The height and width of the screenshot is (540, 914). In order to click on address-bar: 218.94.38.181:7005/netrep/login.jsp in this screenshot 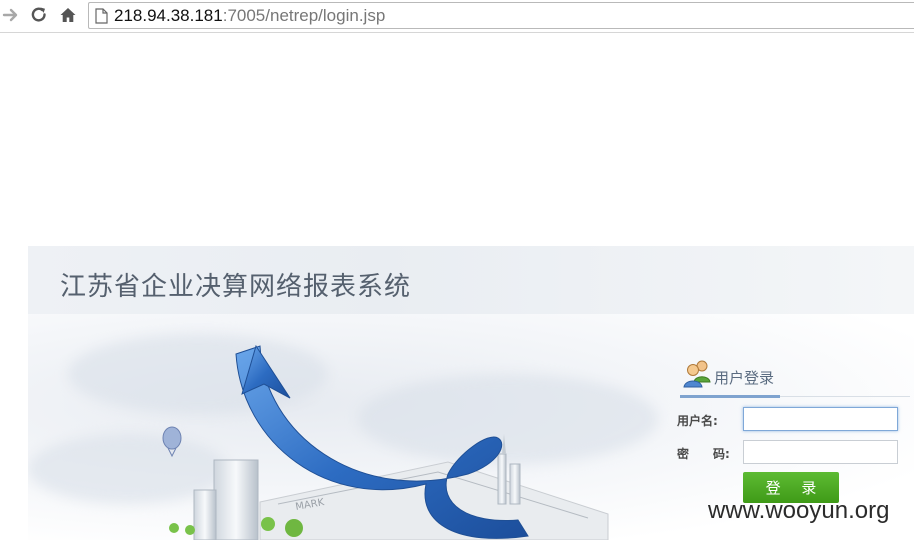, I will do `click(501, 15)`.